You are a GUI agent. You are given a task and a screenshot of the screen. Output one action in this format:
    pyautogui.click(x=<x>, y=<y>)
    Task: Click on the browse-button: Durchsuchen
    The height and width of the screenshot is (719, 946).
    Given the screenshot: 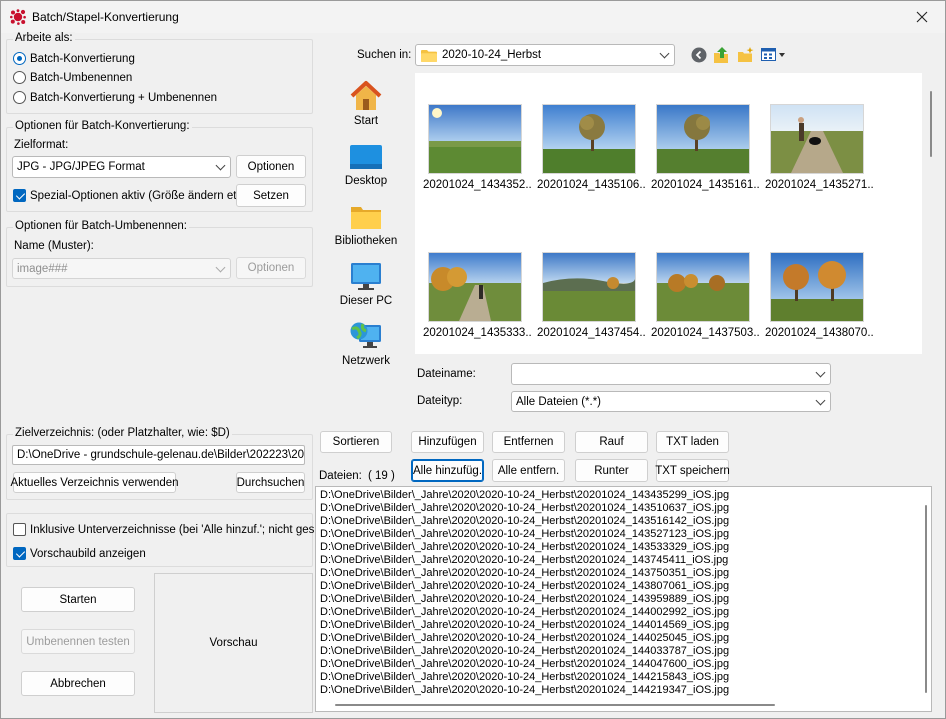 What is the action you would take?
    pyautogui.click(x=270, y=482)
    